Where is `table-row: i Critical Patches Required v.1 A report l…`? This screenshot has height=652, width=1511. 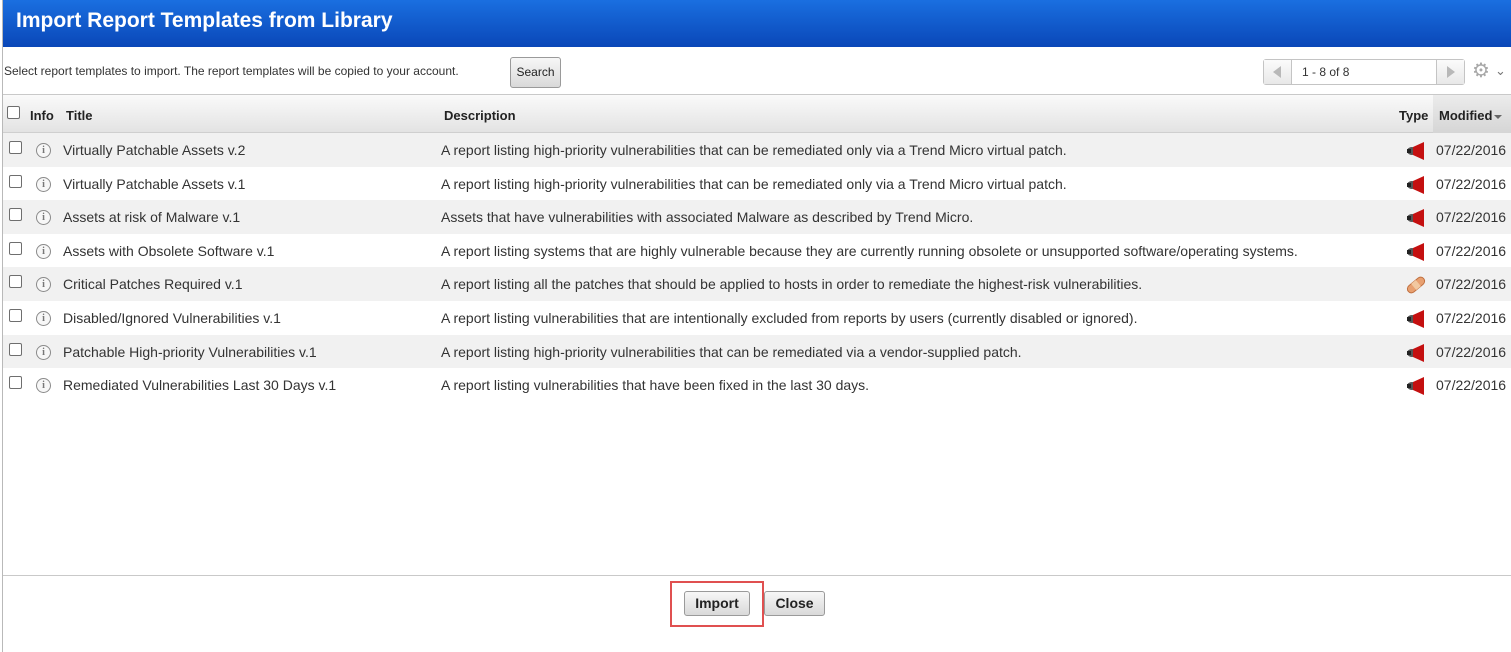
table-row: i Critical Patches Required v.1 A report l… is located at coordinates (757, 284).